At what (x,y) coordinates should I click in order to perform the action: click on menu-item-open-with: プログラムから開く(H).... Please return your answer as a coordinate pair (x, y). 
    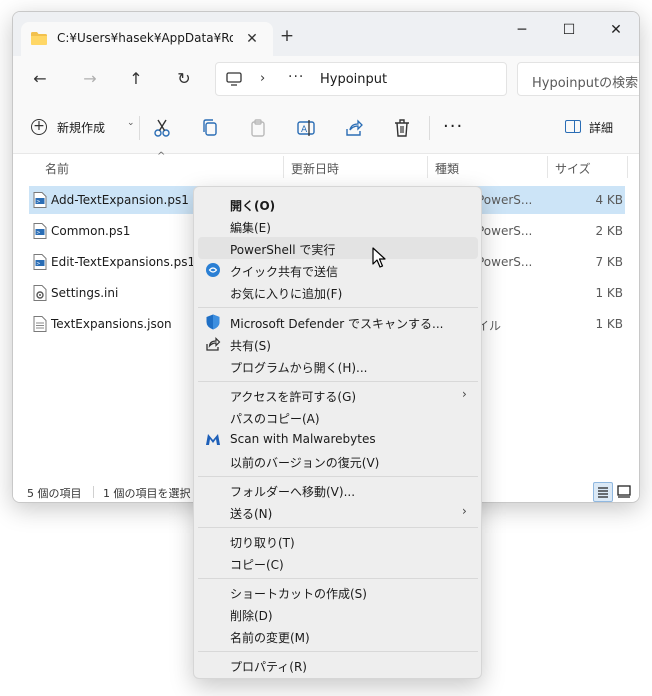
    Looking at the image, I should click on (338, 366).